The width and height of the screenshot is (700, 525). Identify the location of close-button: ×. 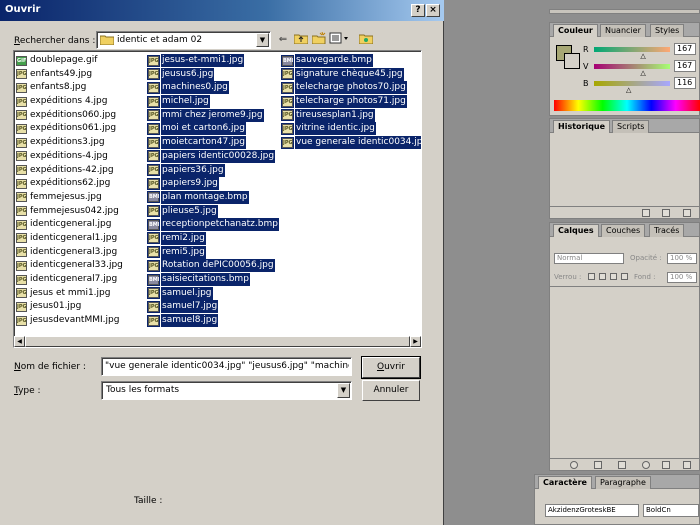
(433, 10).